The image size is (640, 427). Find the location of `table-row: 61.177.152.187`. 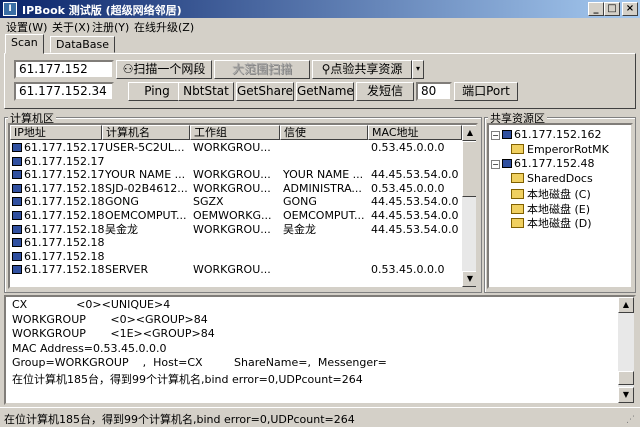

table-row: 61.177.152.187 is located at coordinates (243, 257).